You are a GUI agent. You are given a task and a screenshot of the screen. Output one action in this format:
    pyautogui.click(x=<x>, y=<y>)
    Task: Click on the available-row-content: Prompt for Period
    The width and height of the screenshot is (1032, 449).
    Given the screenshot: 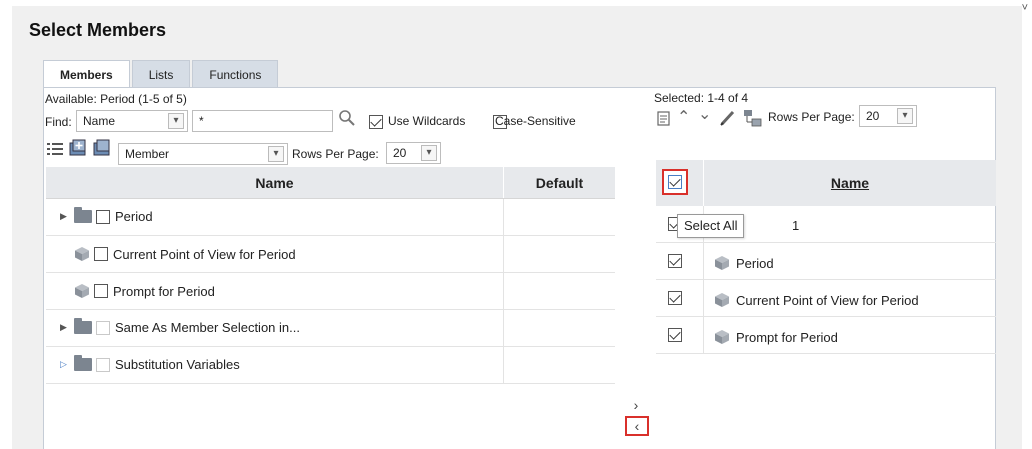 What is the action you would take?
    pyautogui.click(x=144, y=291)
    